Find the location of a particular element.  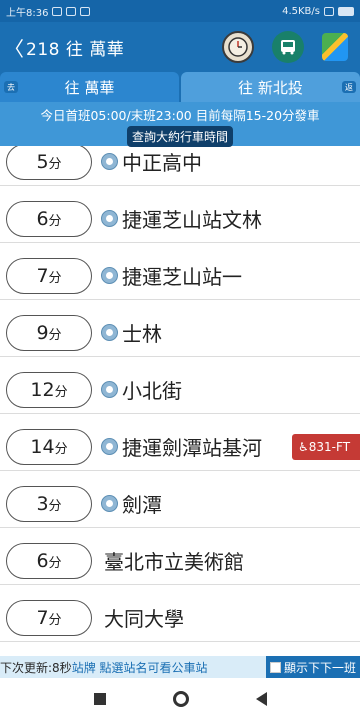

tab-return-label: 往 新北投 is located at coordinates (270, 87).